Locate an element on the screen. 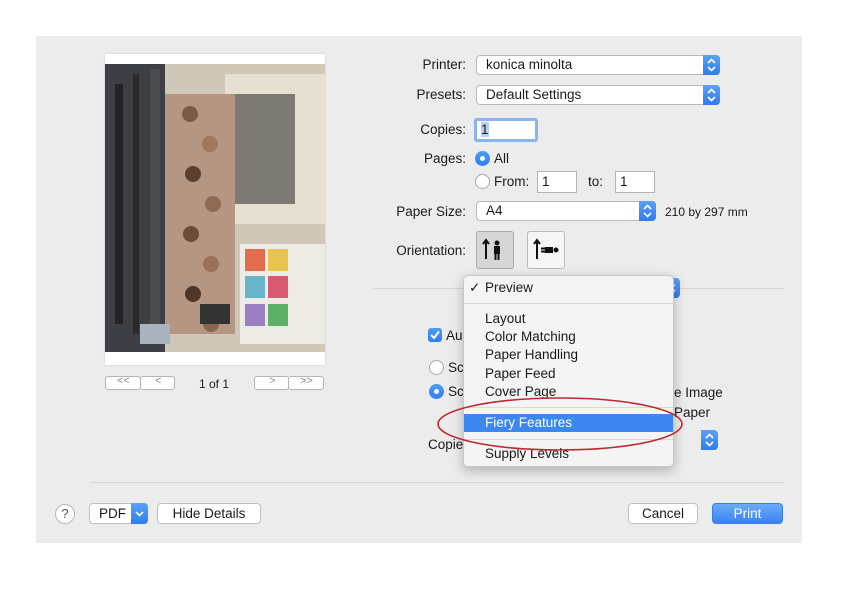  help-icon: ? is located at coordinates (65, 513).